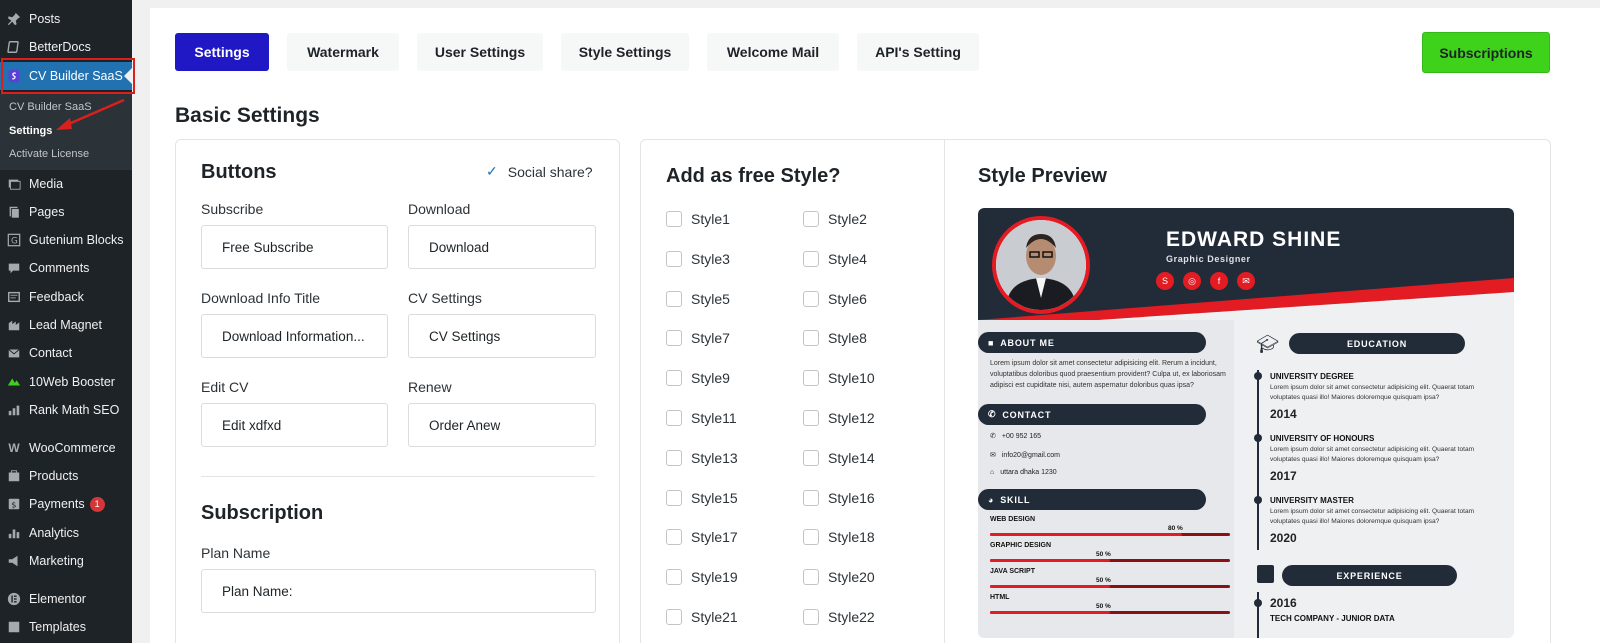 This screenshot has height=643, width=1600. Describe the element at coordinates (851, 378) in the screenshot. I see `style-checkbox-label: Style10` at that location.